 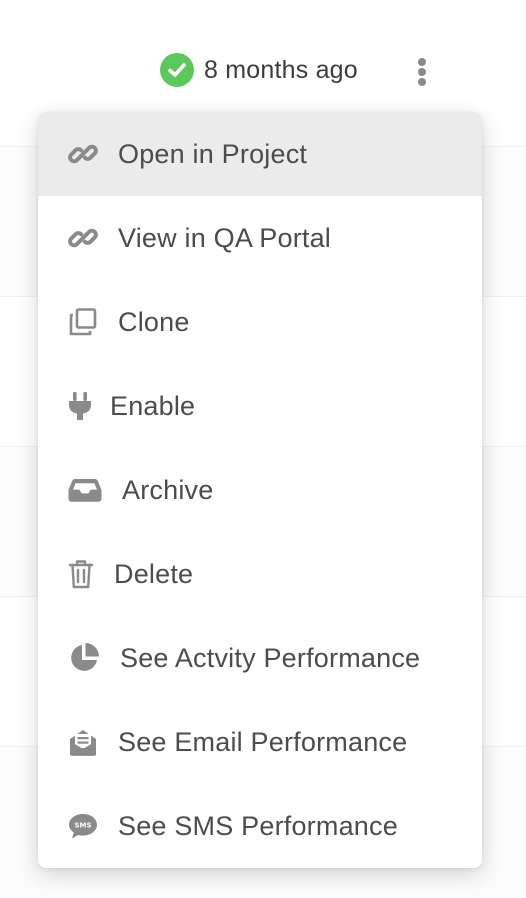 What do you see at coordinates (153, 405) in the screenshot?
I see `menu-item-label: Enable` at bounding box center [153, 405].